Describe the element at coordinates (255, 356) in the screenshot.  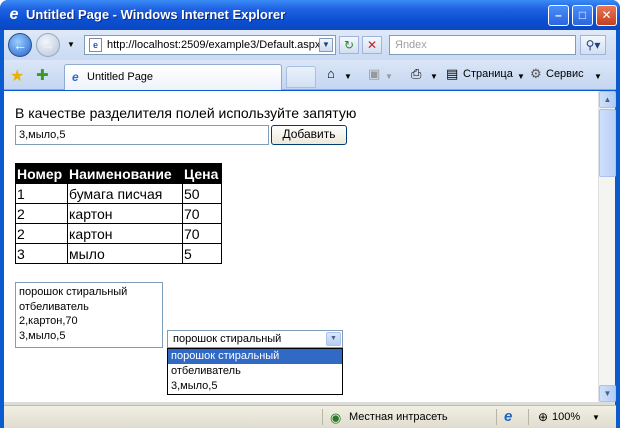
I see `dropdown-option: порошок стиральный` at that location.